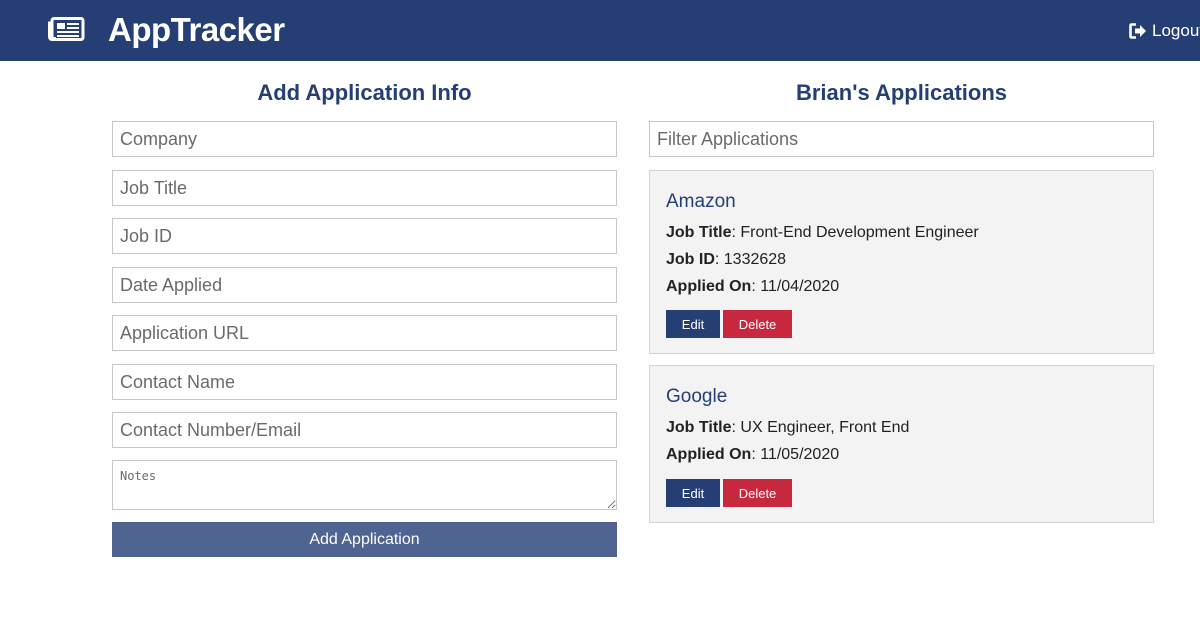 This screenshot has height=627, width=1200. I want to click on card-job-title: Job Title: UX Engineer, Front End, so click(787, 428).